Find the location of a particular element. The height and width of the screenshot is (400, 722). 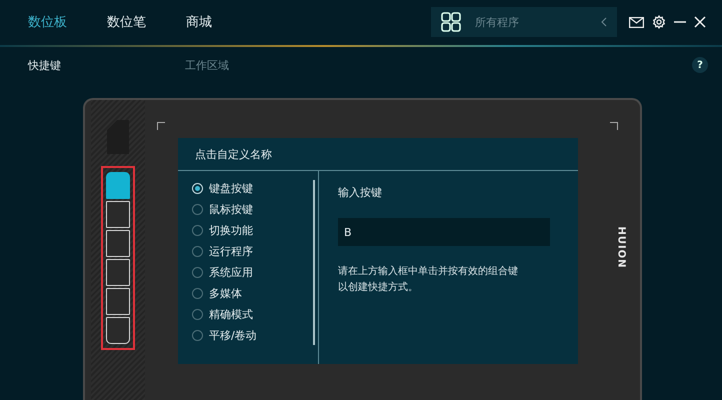

option-label: 多媒体 is located at coordinates (225, 293).